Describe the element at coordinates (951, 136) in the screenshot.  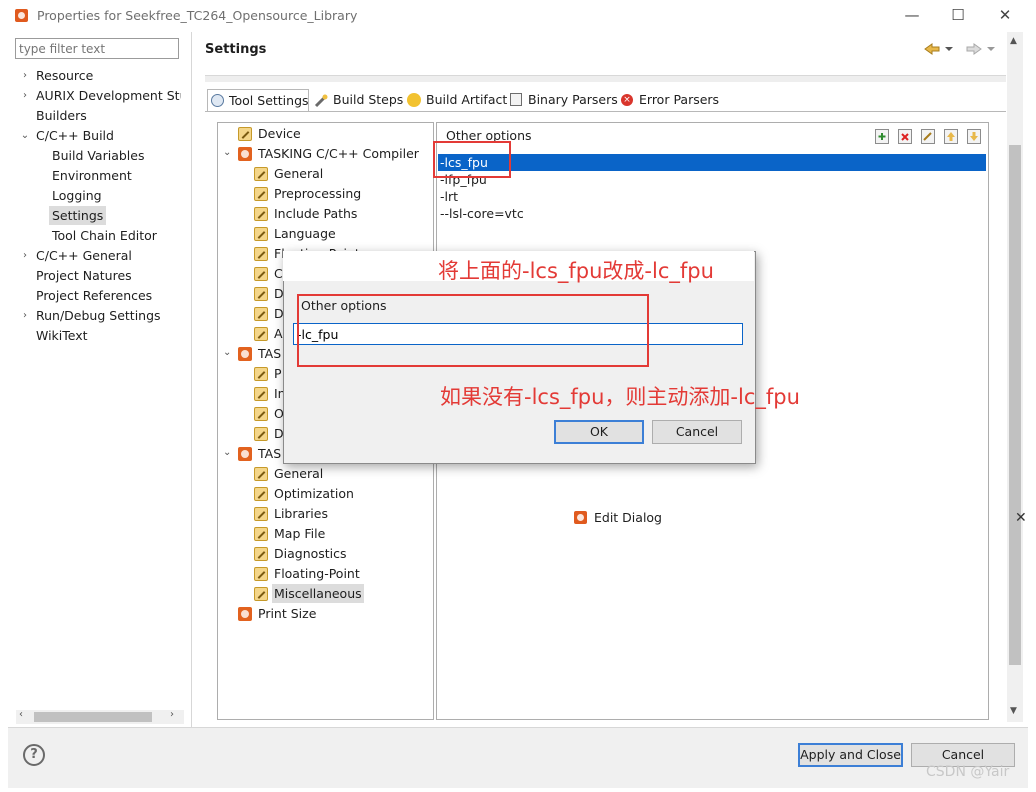
I see `move-up-icon` at that location.